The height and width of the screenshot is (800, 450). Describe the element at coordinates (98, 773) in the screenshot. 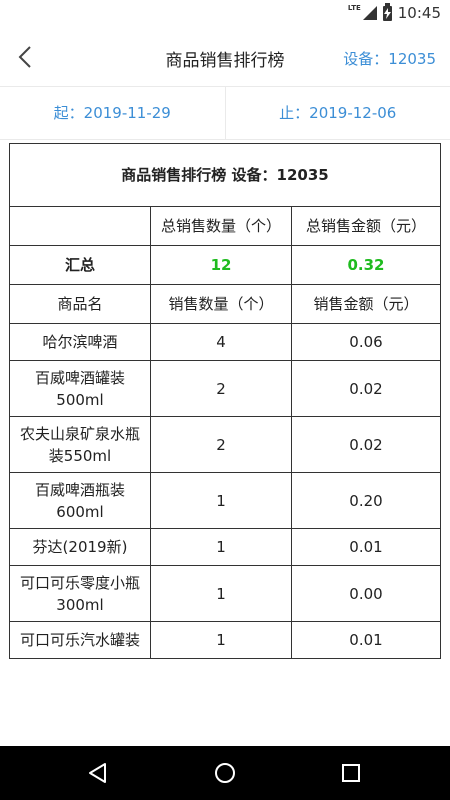

I see `back-triangle-icon` at that location.